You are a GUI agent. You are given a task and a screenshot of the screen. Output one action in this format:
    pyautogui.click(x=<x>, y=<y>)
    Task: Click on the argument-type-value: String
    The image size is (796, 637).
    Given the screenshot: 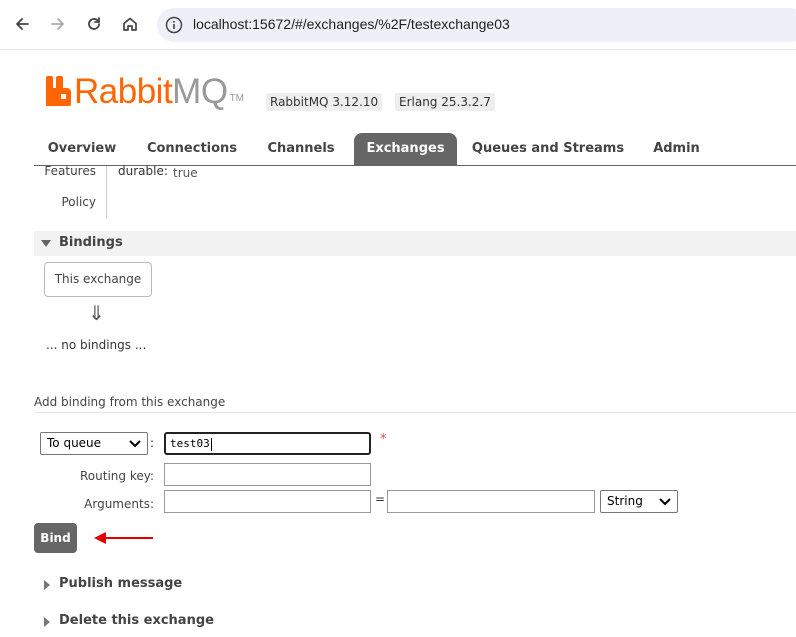 What is the action you would take?
    pyautogui.click(x=625, y=501)
    